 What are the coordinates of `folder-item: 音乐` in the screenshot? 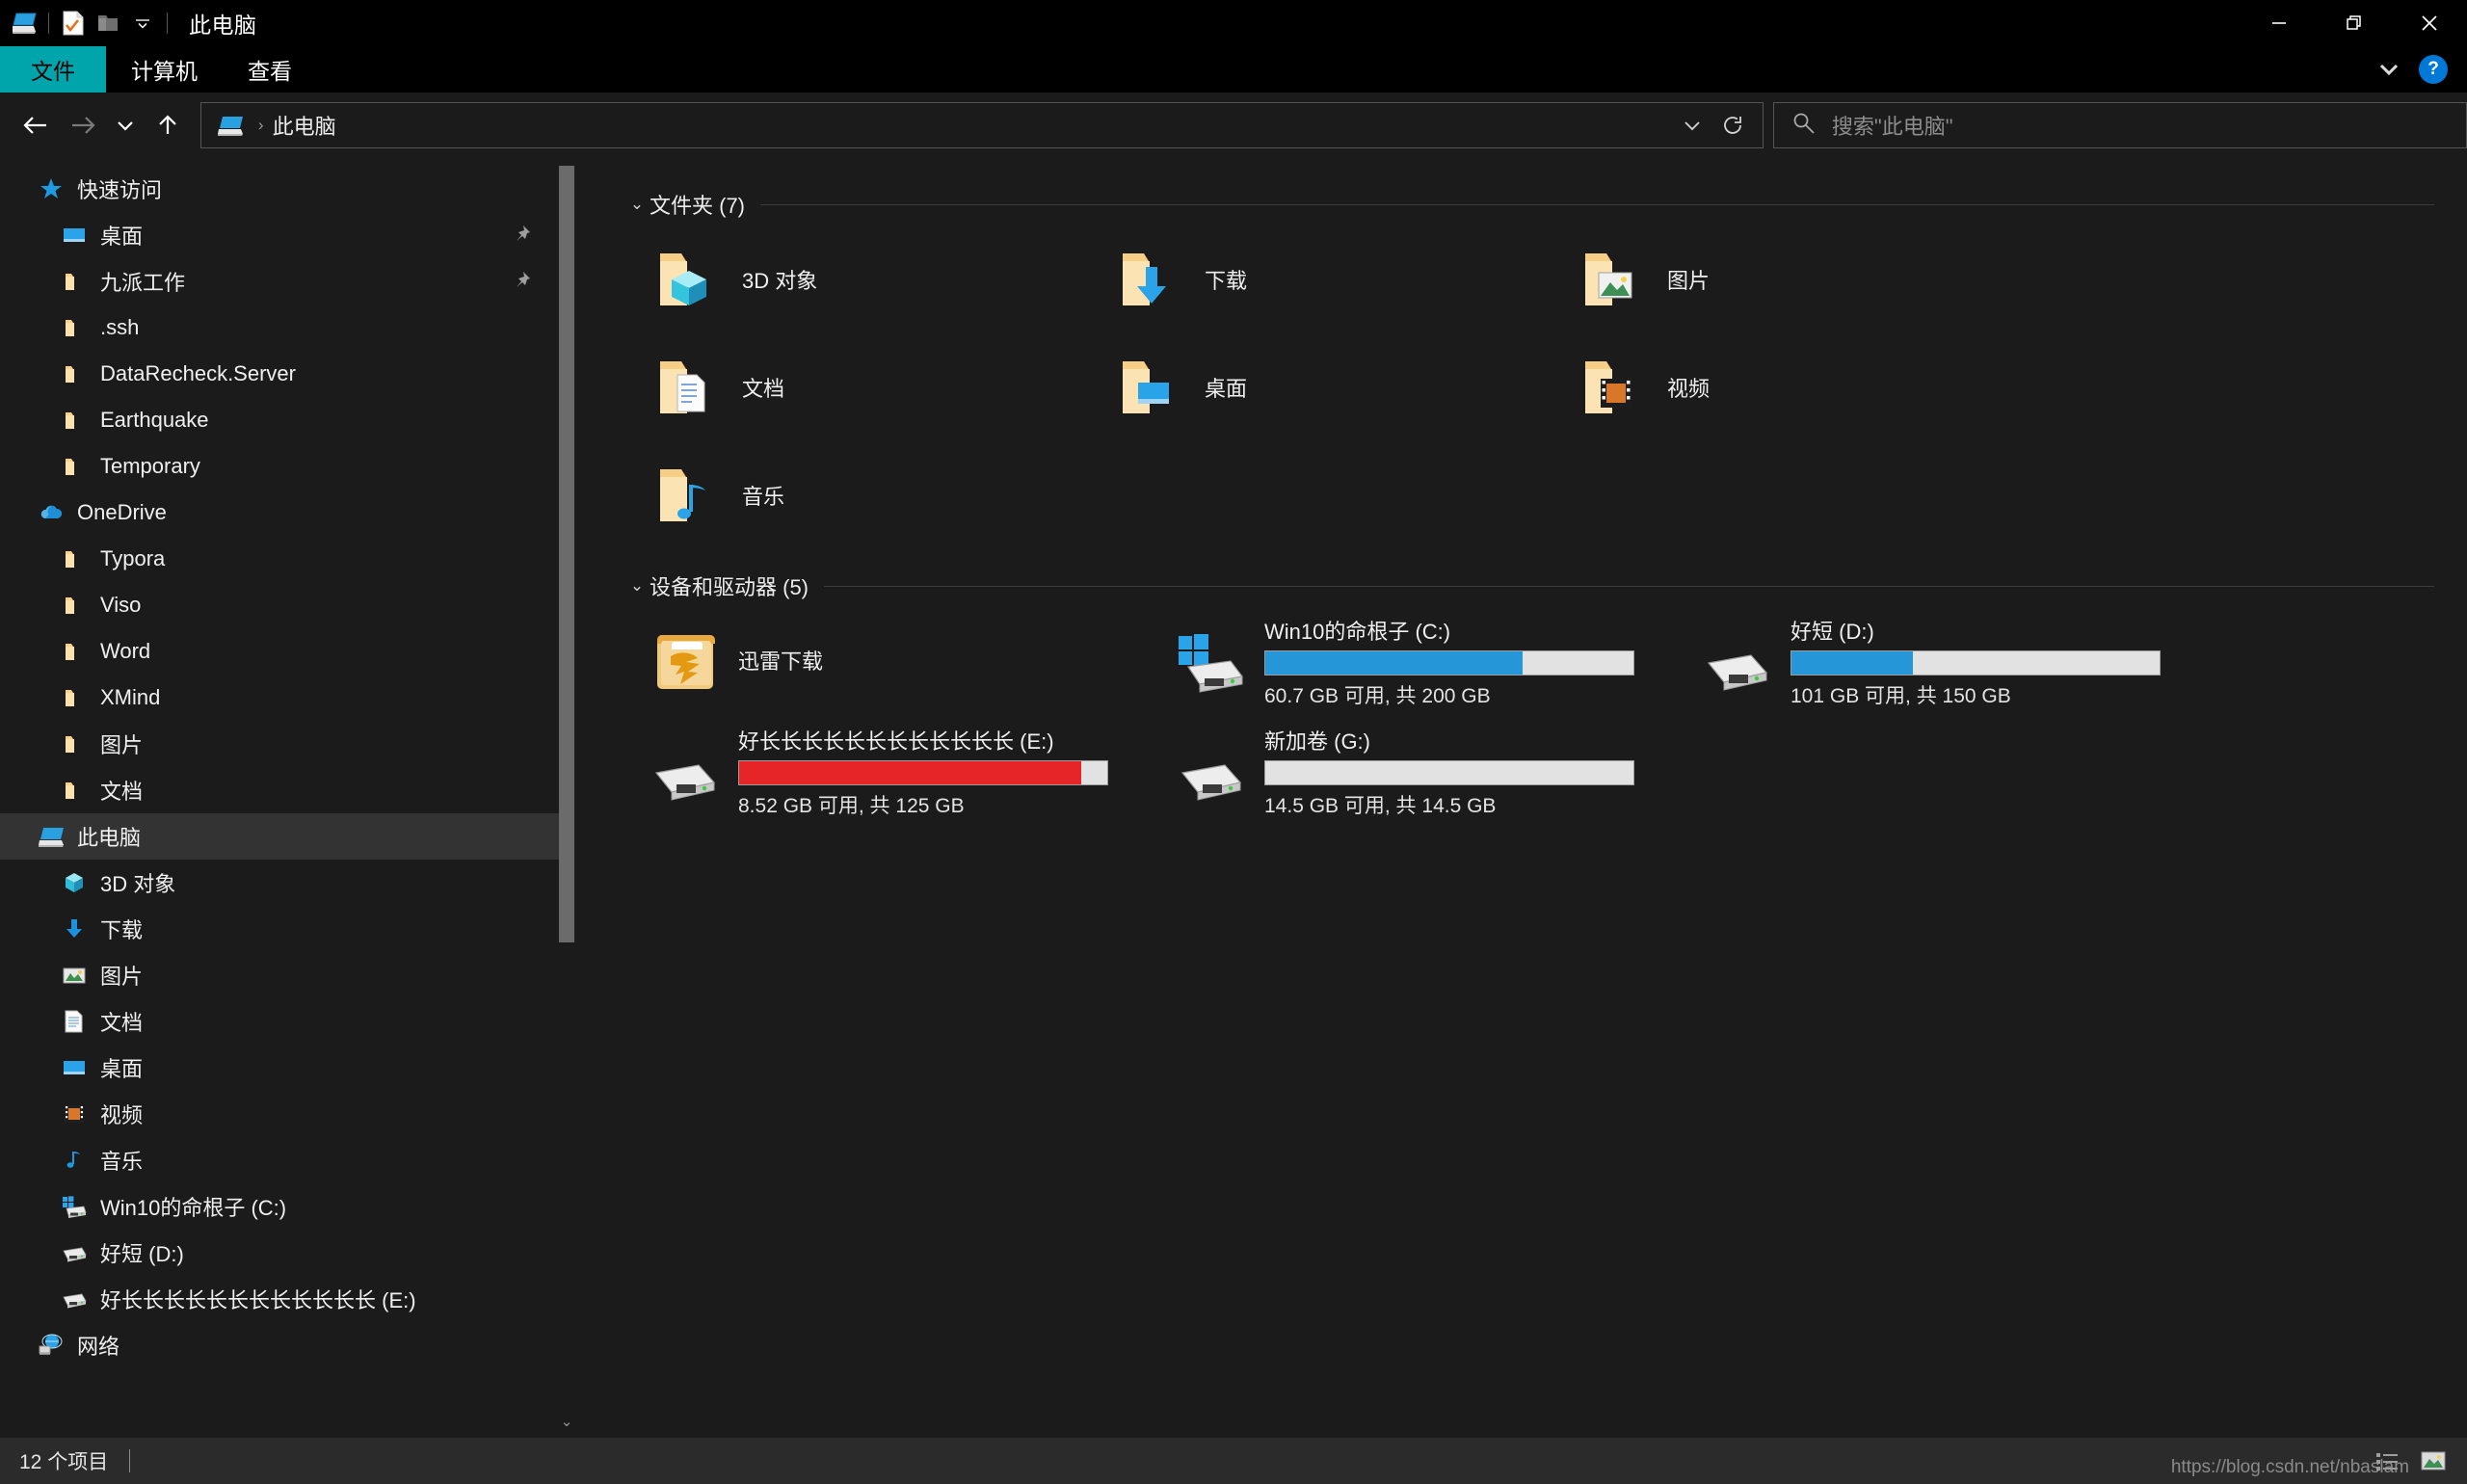 It's located at (855, 495).